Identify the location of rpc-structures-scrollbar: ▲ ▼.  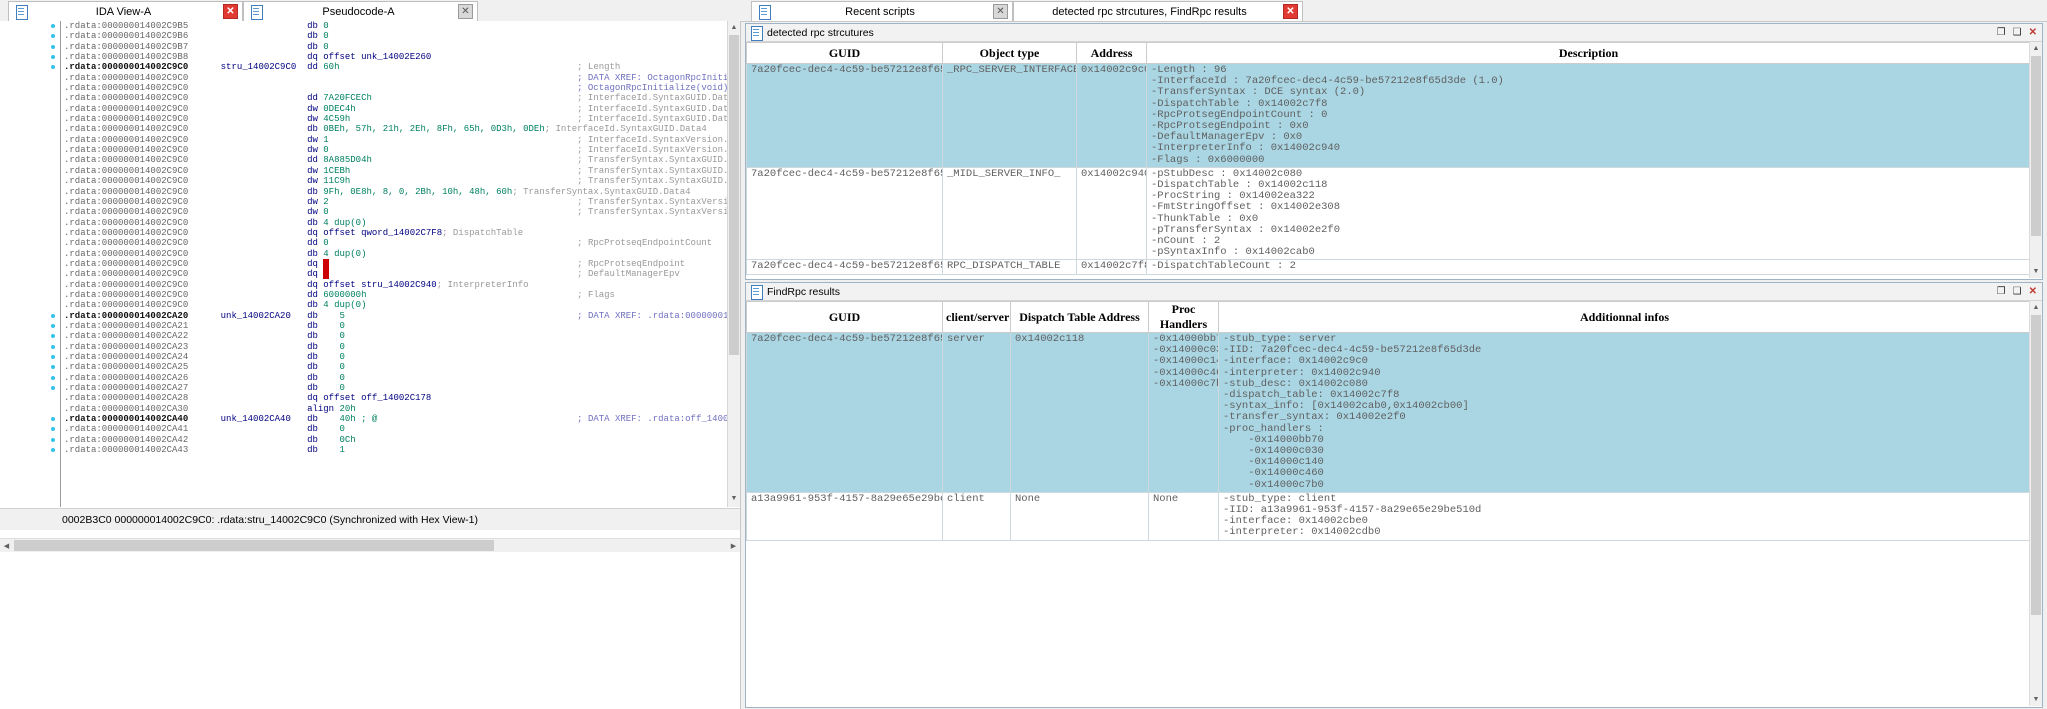
(2035, 160).